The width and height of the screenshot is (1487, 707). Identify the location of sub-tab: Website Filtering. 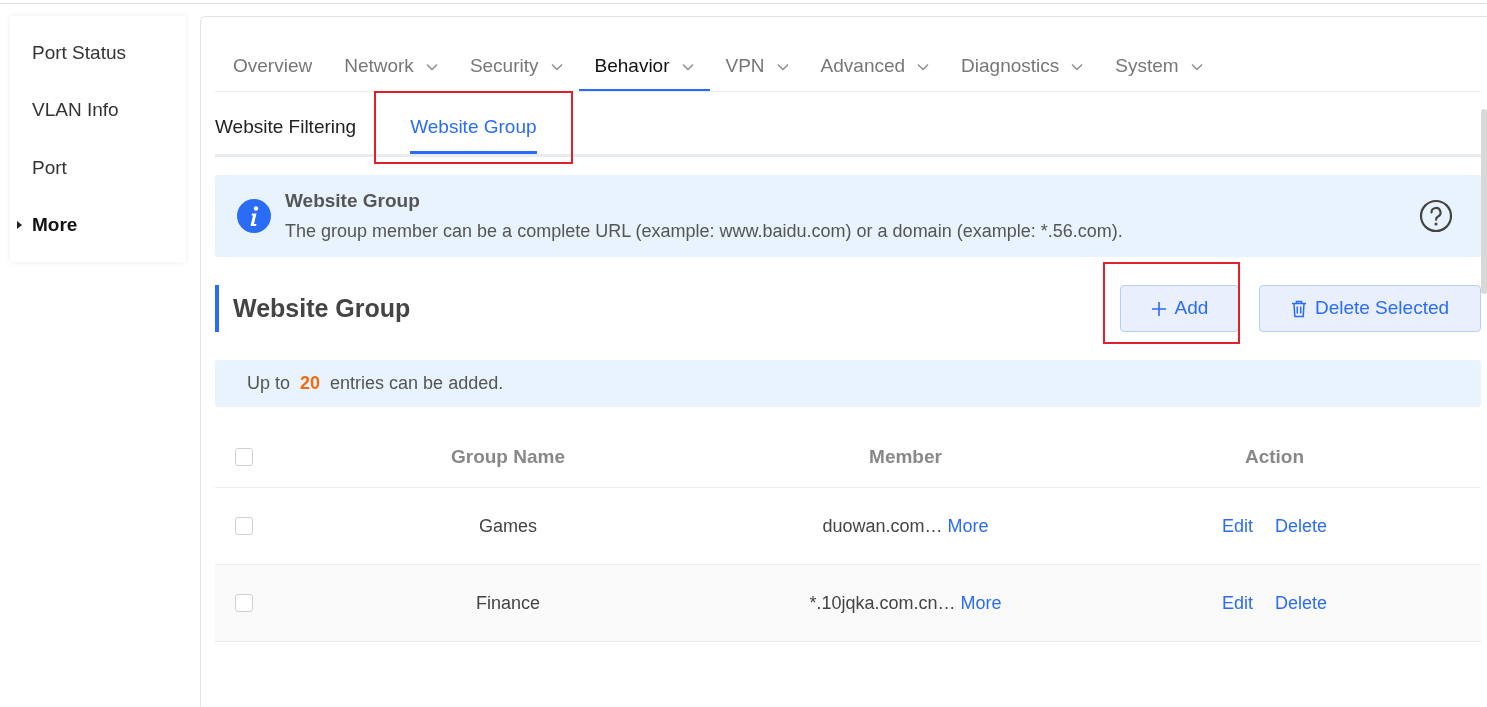
(286, 133).